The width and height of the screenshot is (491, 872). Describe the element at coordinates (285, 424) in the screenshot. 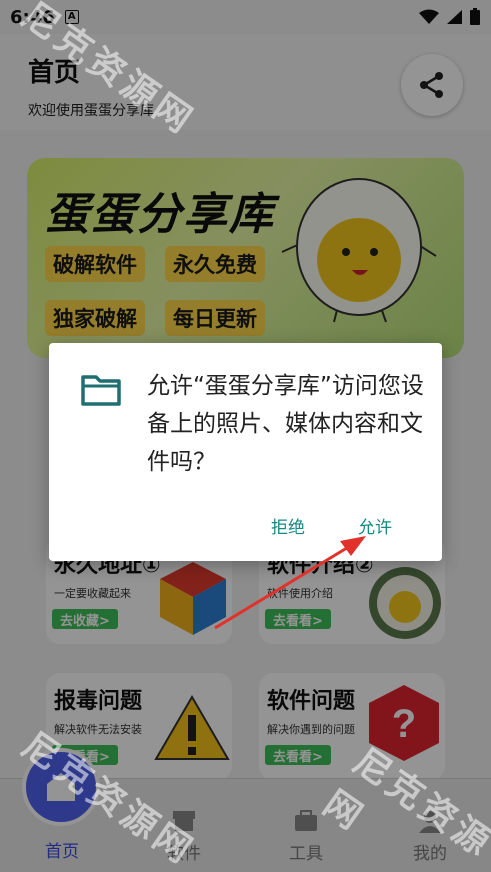

I see `dialog-message: 允许“蛋蛋分享库”访问您设备上的照片、媒体内容和文件吗？` at that location.